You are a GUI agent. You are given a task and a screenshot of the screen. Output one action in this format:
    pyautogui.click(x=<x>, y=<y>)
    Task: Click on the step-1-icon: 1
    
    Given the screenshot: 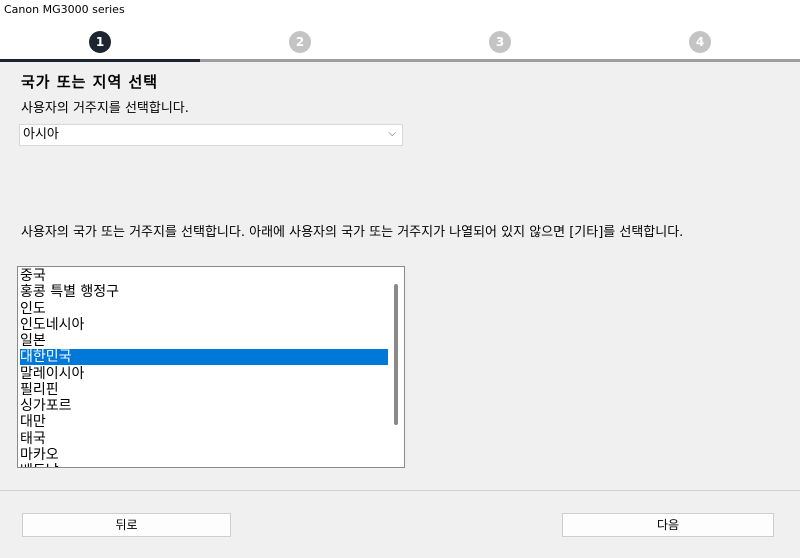 What is the action you would take?
    pyautogui.click(x=100, y=42)
    